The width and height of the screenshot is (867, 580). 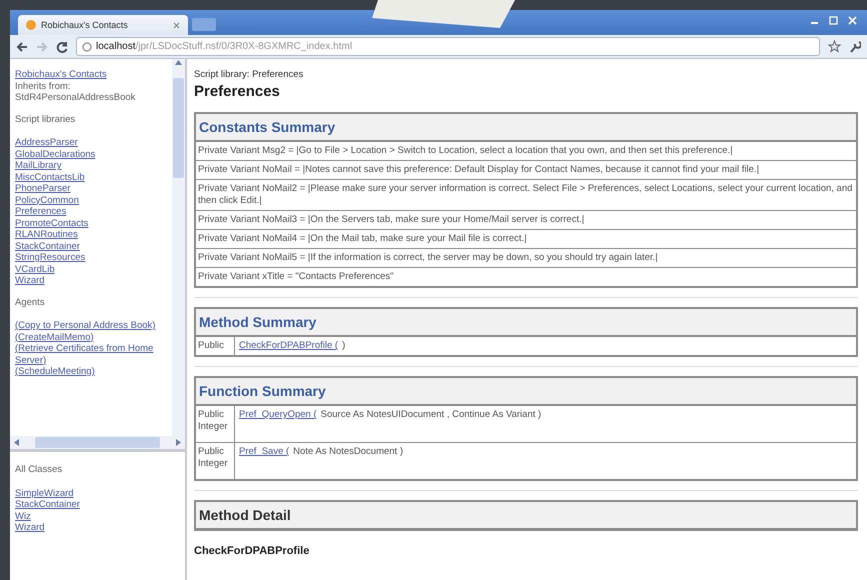 I want to click on method-link: CheckForDPABProfile (, so click(x=288, y=346).